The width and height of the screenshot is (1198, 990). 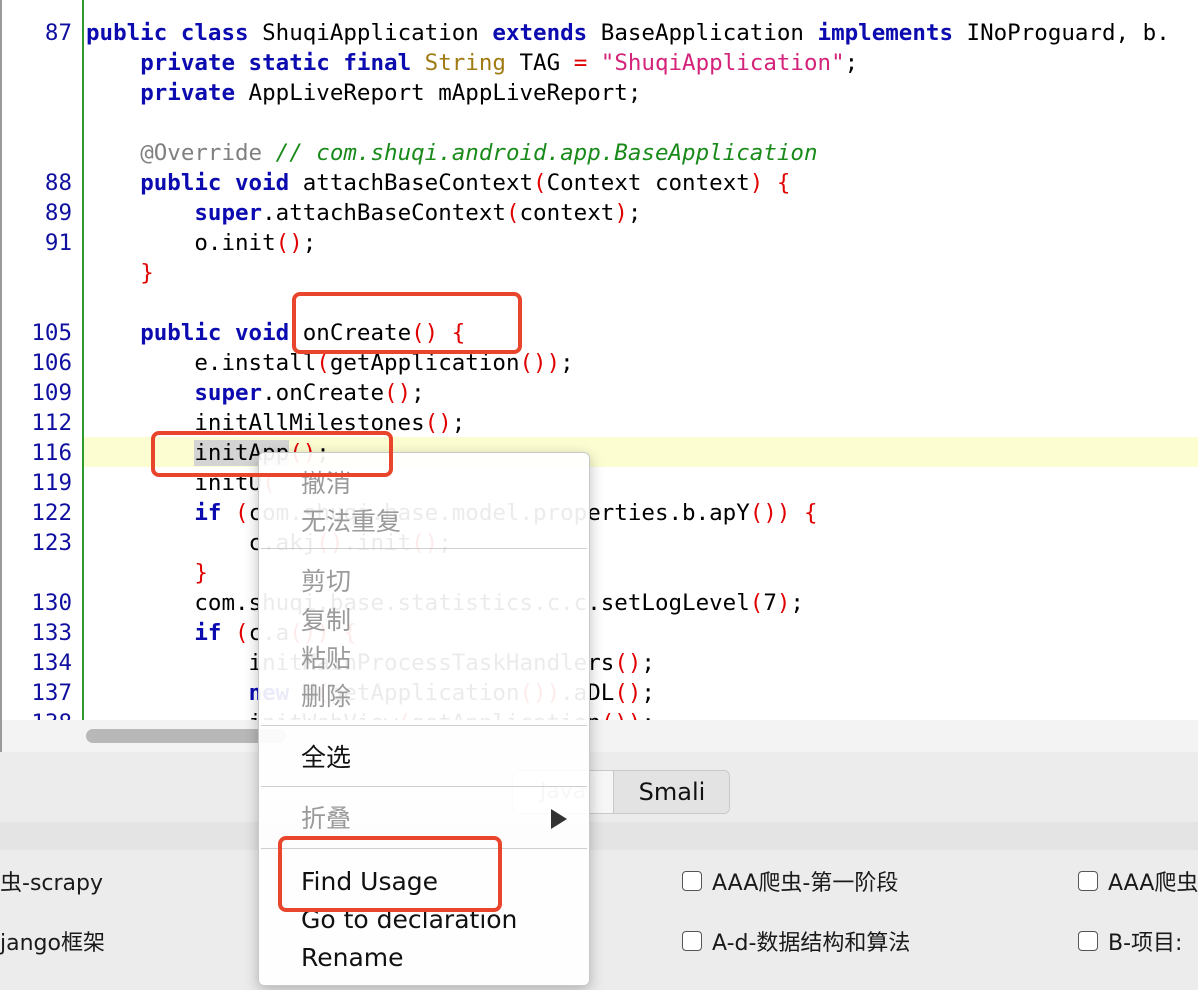 I want to click on tab-smali: Smali, so click(x=671, y=792).